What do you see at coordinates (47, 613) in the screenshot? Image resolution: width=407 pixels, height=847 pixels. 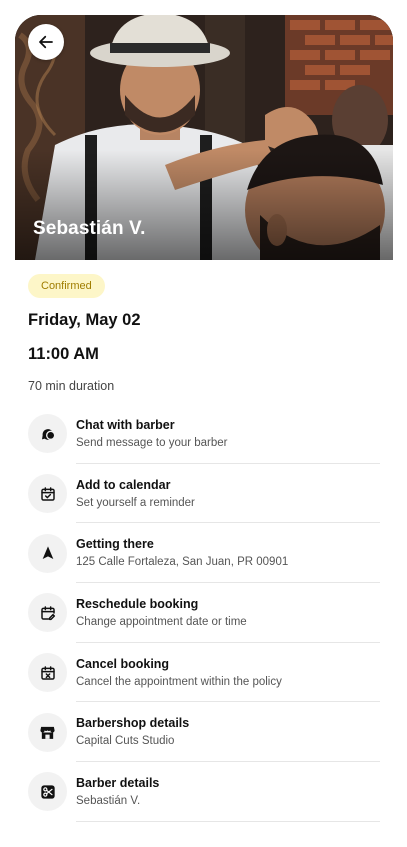 I see `calendar-edit-icon` at bounding box center [47, 613].